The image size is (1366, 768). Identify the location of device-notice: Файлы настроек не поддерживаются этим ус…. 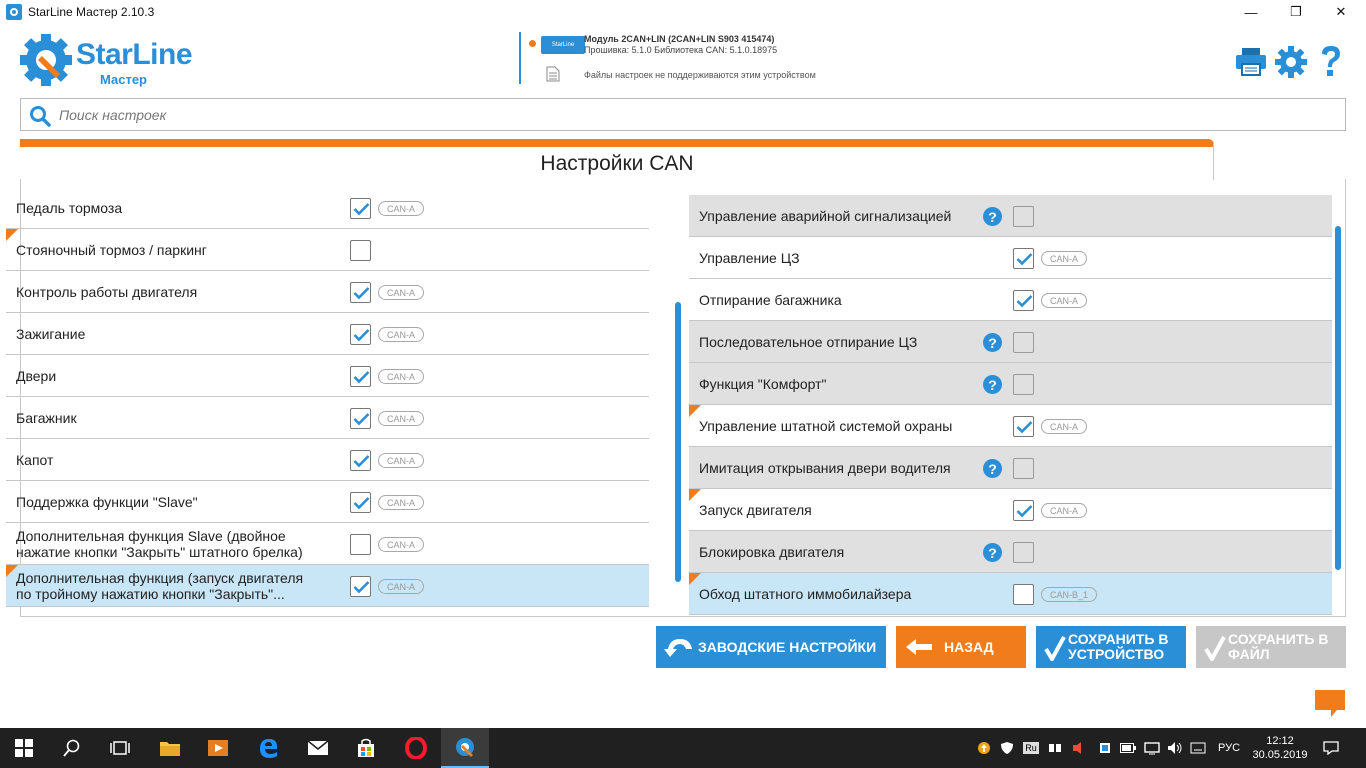
(700, 75).